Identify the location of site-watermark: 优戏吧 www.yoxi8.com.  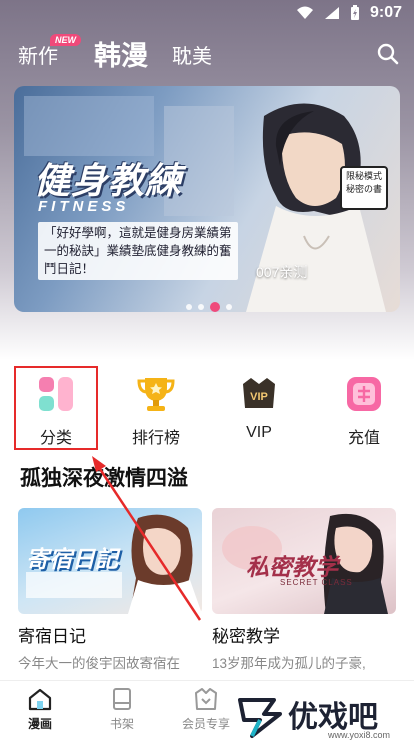
(322, 716).